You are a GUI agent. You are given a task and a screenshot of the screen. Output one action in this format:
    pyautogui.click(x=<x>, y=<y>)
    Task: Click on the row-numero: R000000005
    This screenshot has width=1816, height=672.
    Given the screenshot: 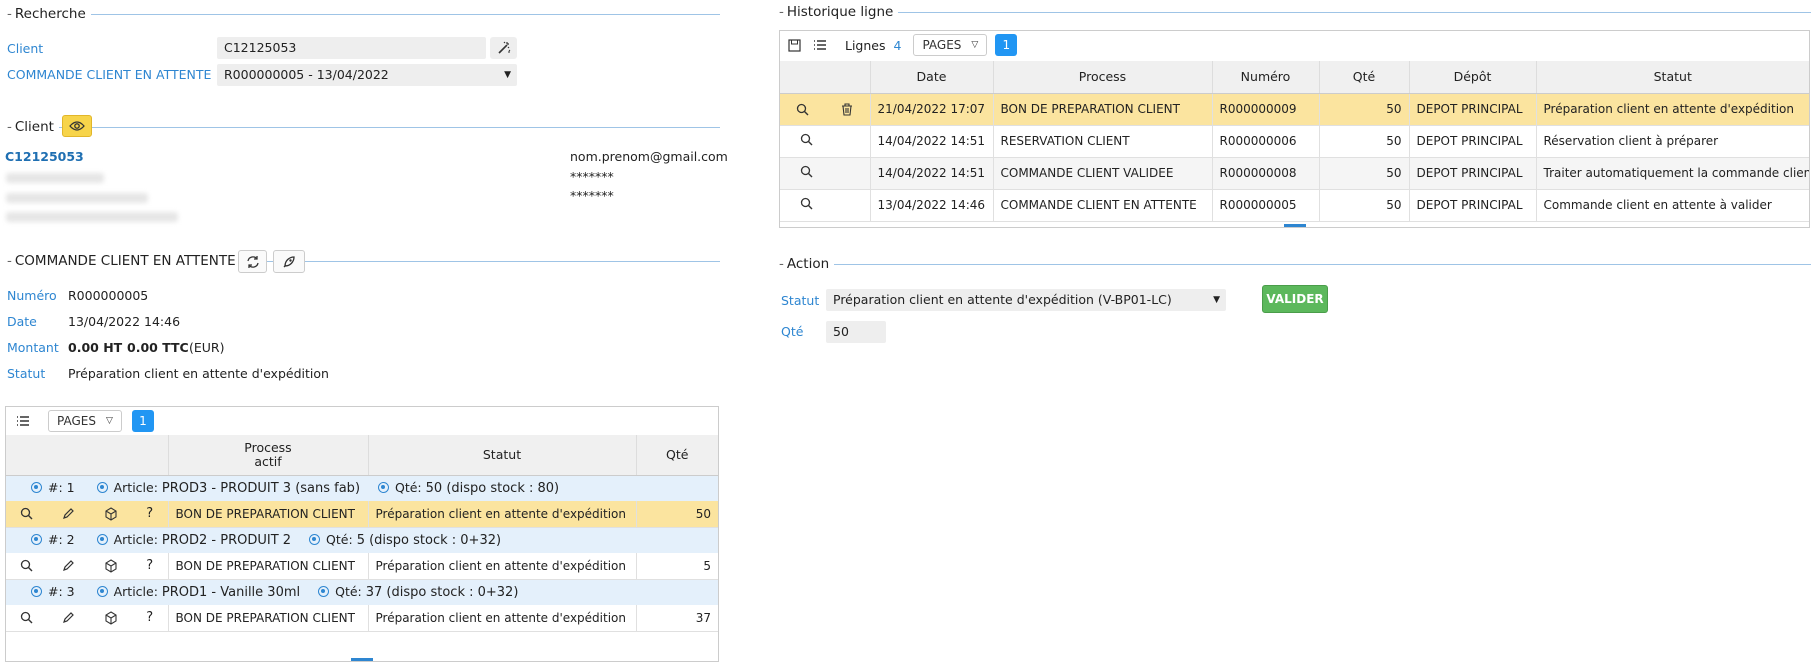 What is the action you would take?
    pyautogui.click(x=1266, y=205)
    